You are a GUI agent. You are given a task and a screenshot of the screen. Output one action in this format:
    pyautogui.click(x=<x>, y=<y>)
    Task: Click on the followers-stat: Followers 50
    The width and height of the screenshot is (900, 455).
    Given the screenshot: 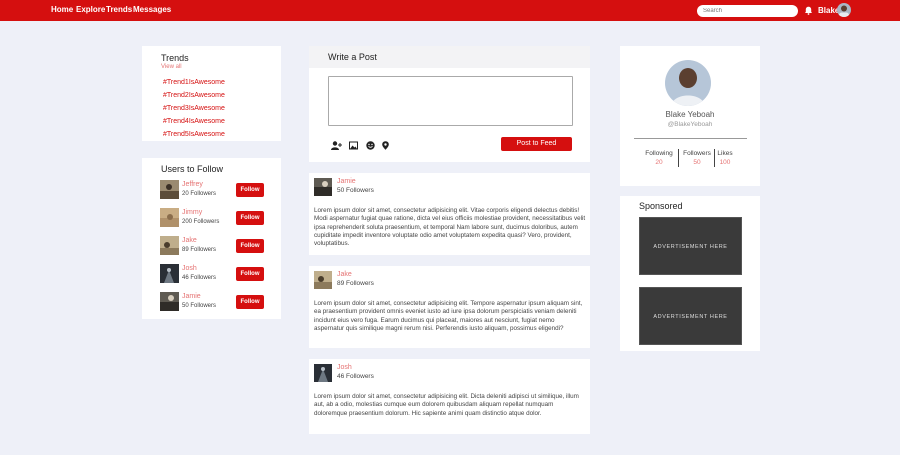 What is the action you would take?
    pyautogui.click(x=697, y=158)
    